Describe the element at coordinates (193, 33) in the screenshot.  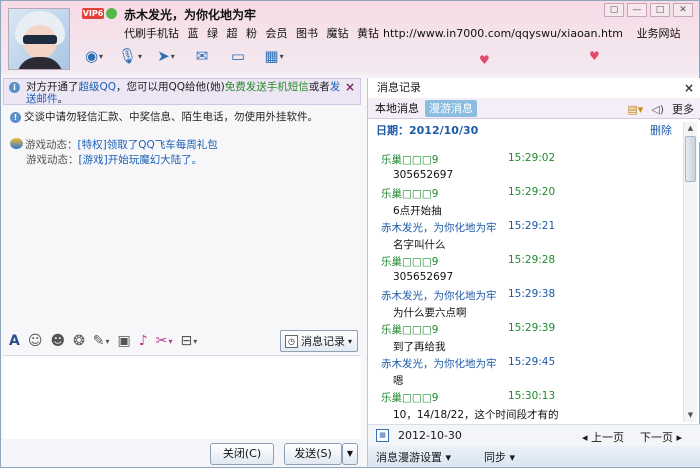
I see `signature-link: 蓝` at that location.